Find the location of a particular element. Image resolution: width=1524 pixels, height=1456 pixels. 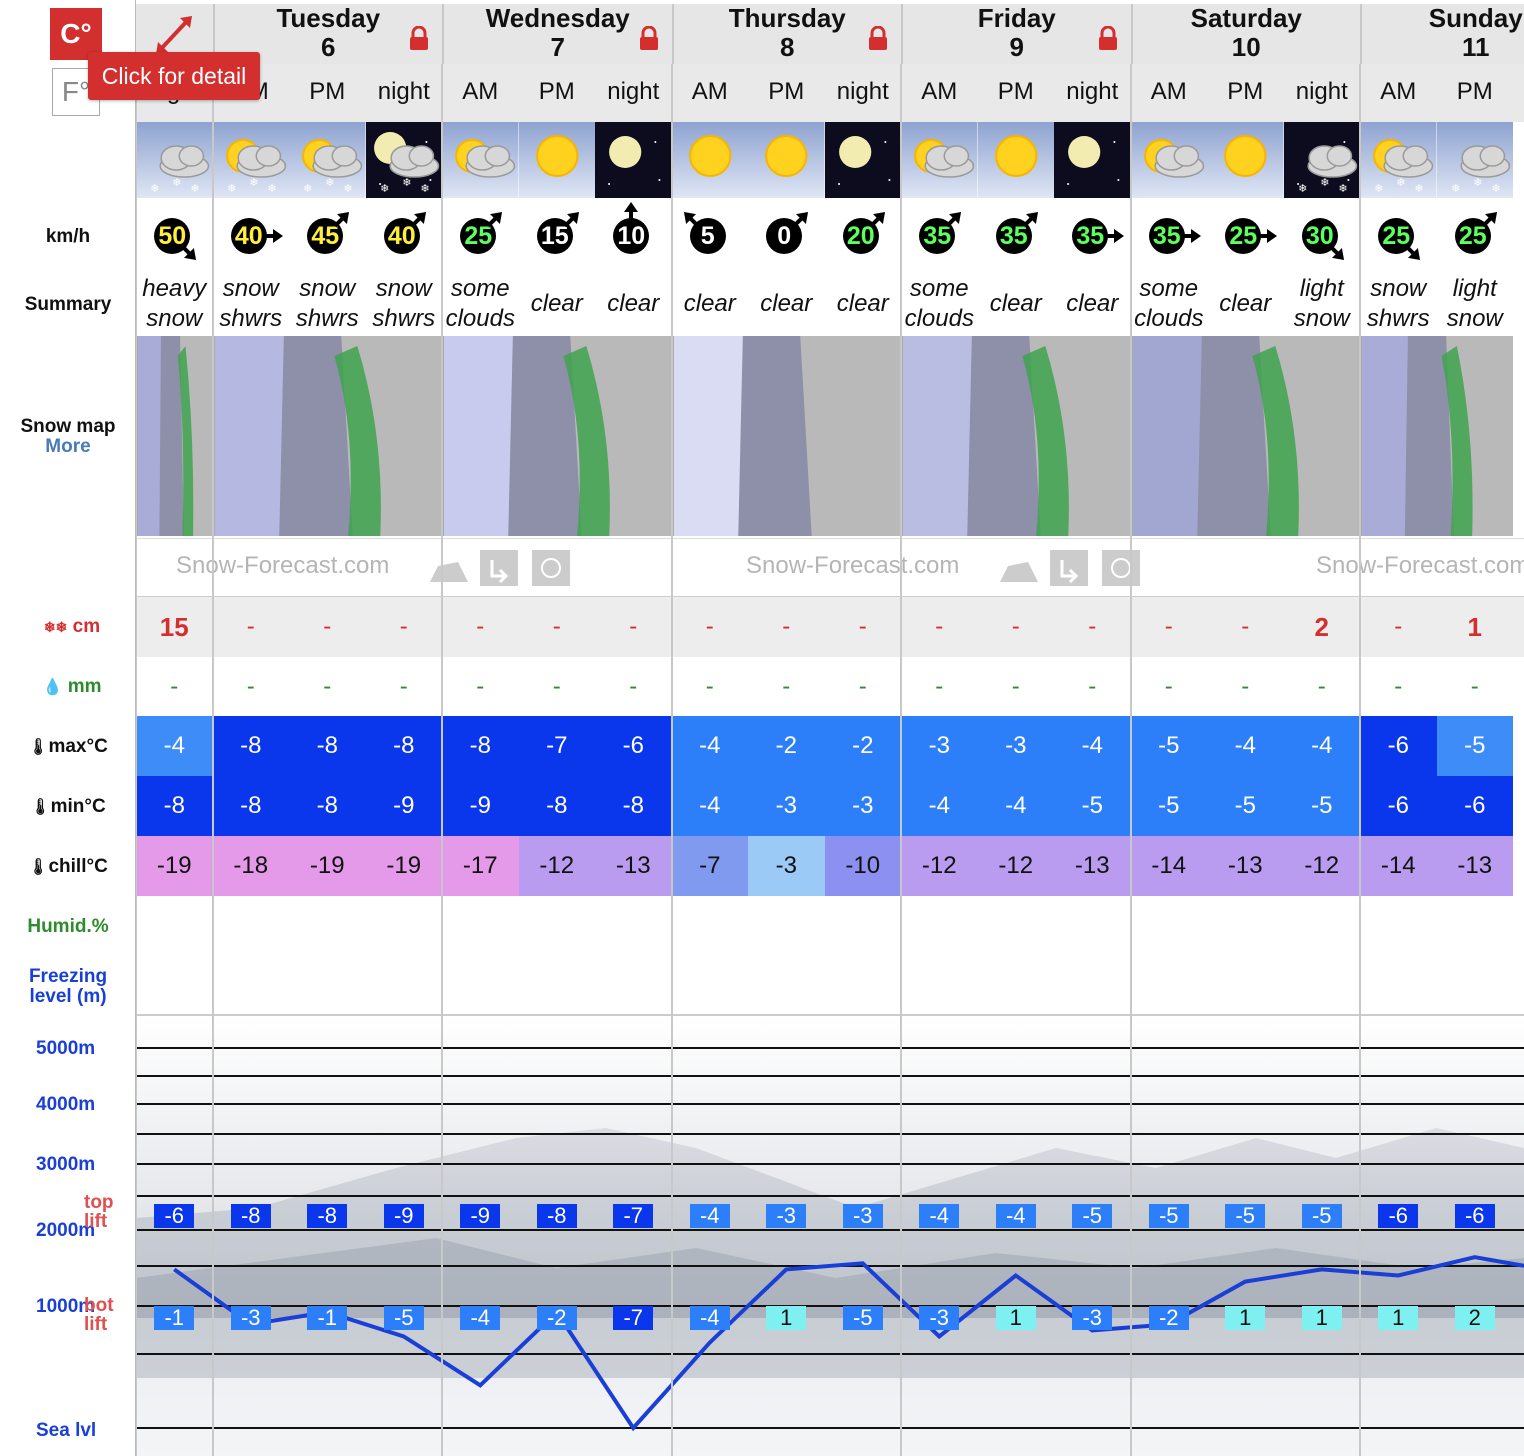

row-separator is located at coordinates (830, 716).